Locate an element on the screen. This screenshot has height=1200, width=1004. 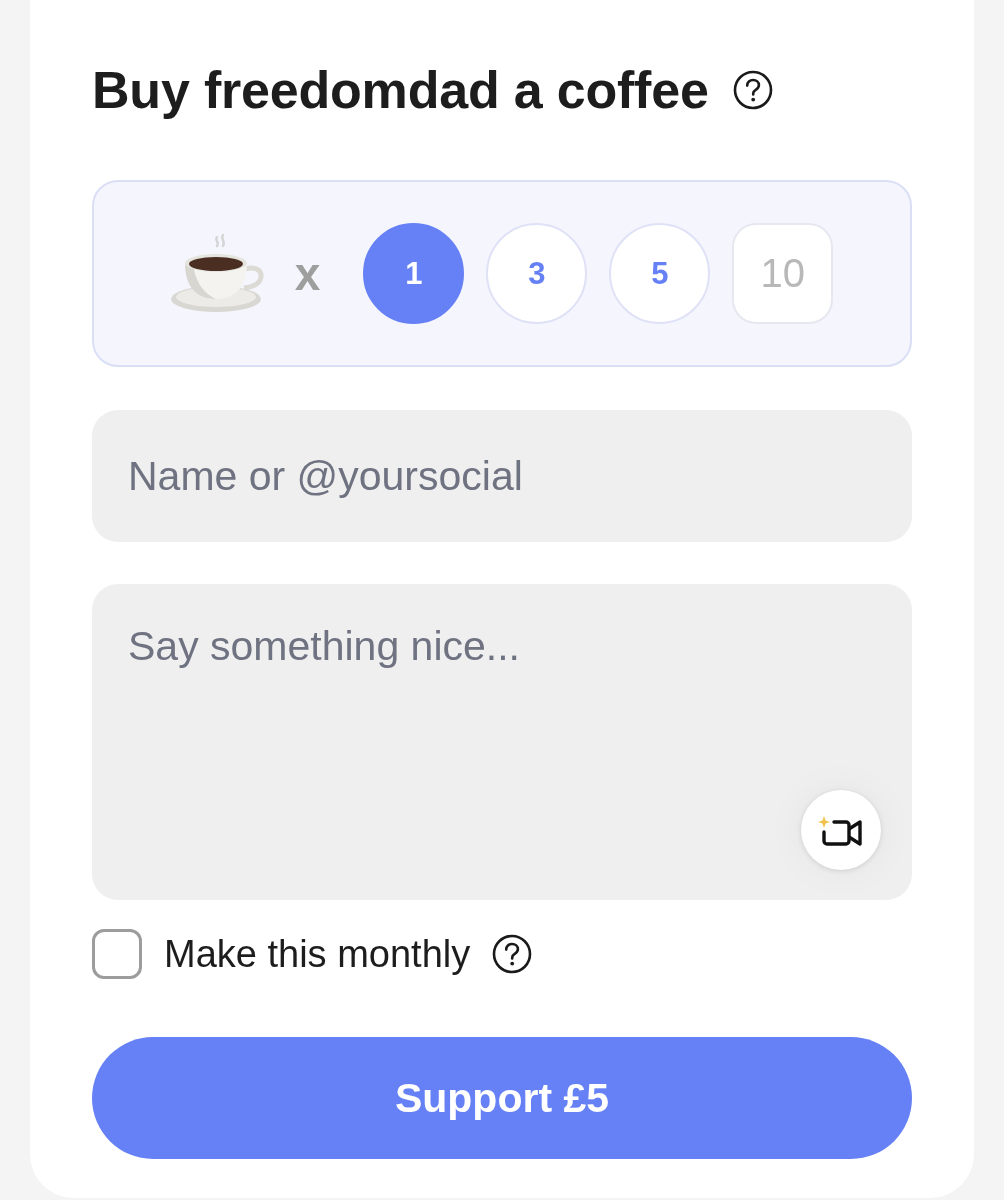
monthly-label: Make this monthly is located at coordinates (317, 954).